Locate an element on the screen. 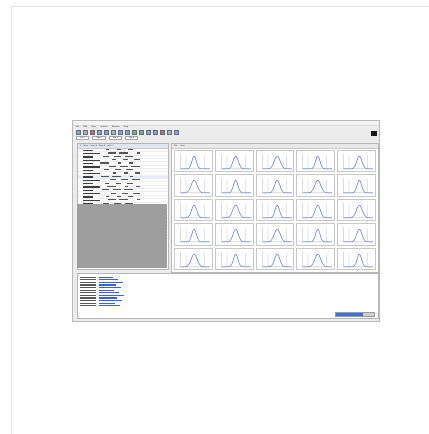 The height and width of the screenshot is (434, 429). paste-icon is located at coordinates (127, 132).